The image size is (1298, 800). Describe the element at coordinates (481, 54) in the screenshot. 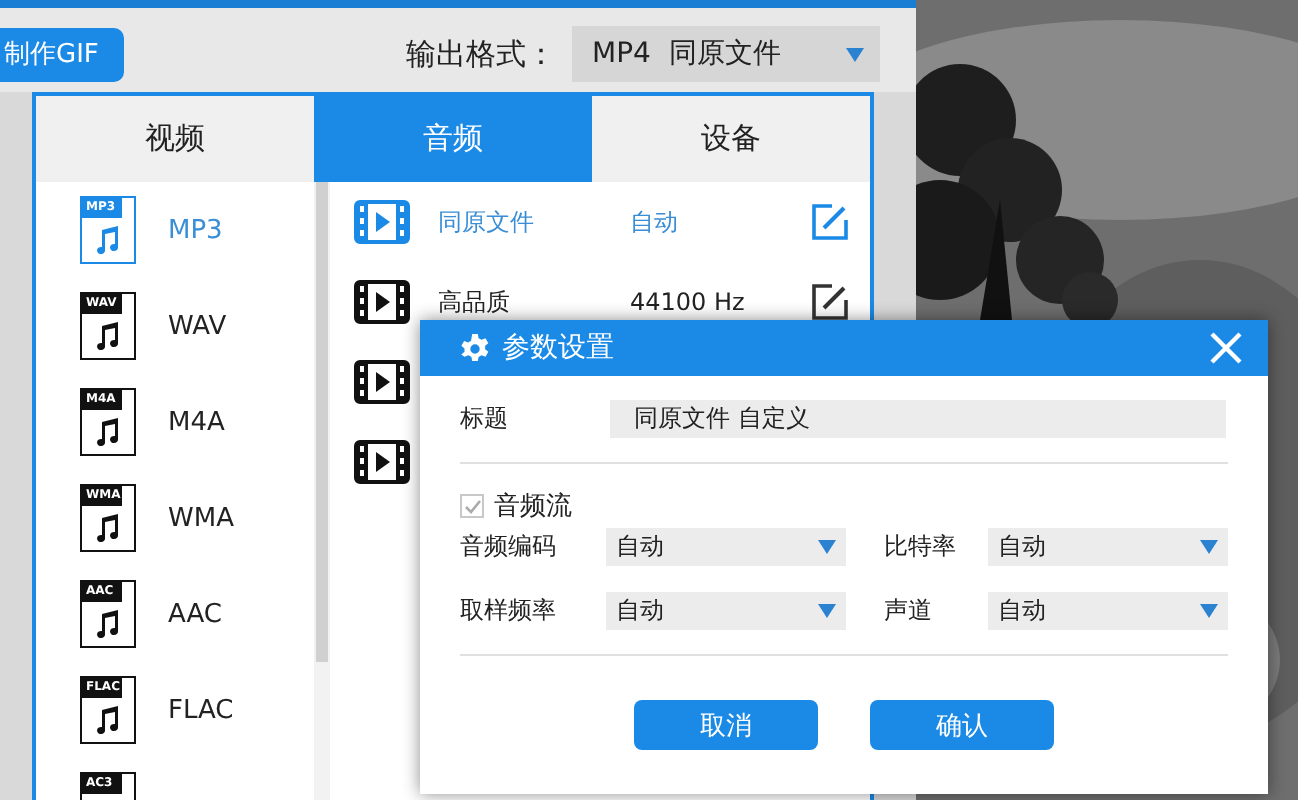

I see `output-format-label: 输出格式：` at that location.